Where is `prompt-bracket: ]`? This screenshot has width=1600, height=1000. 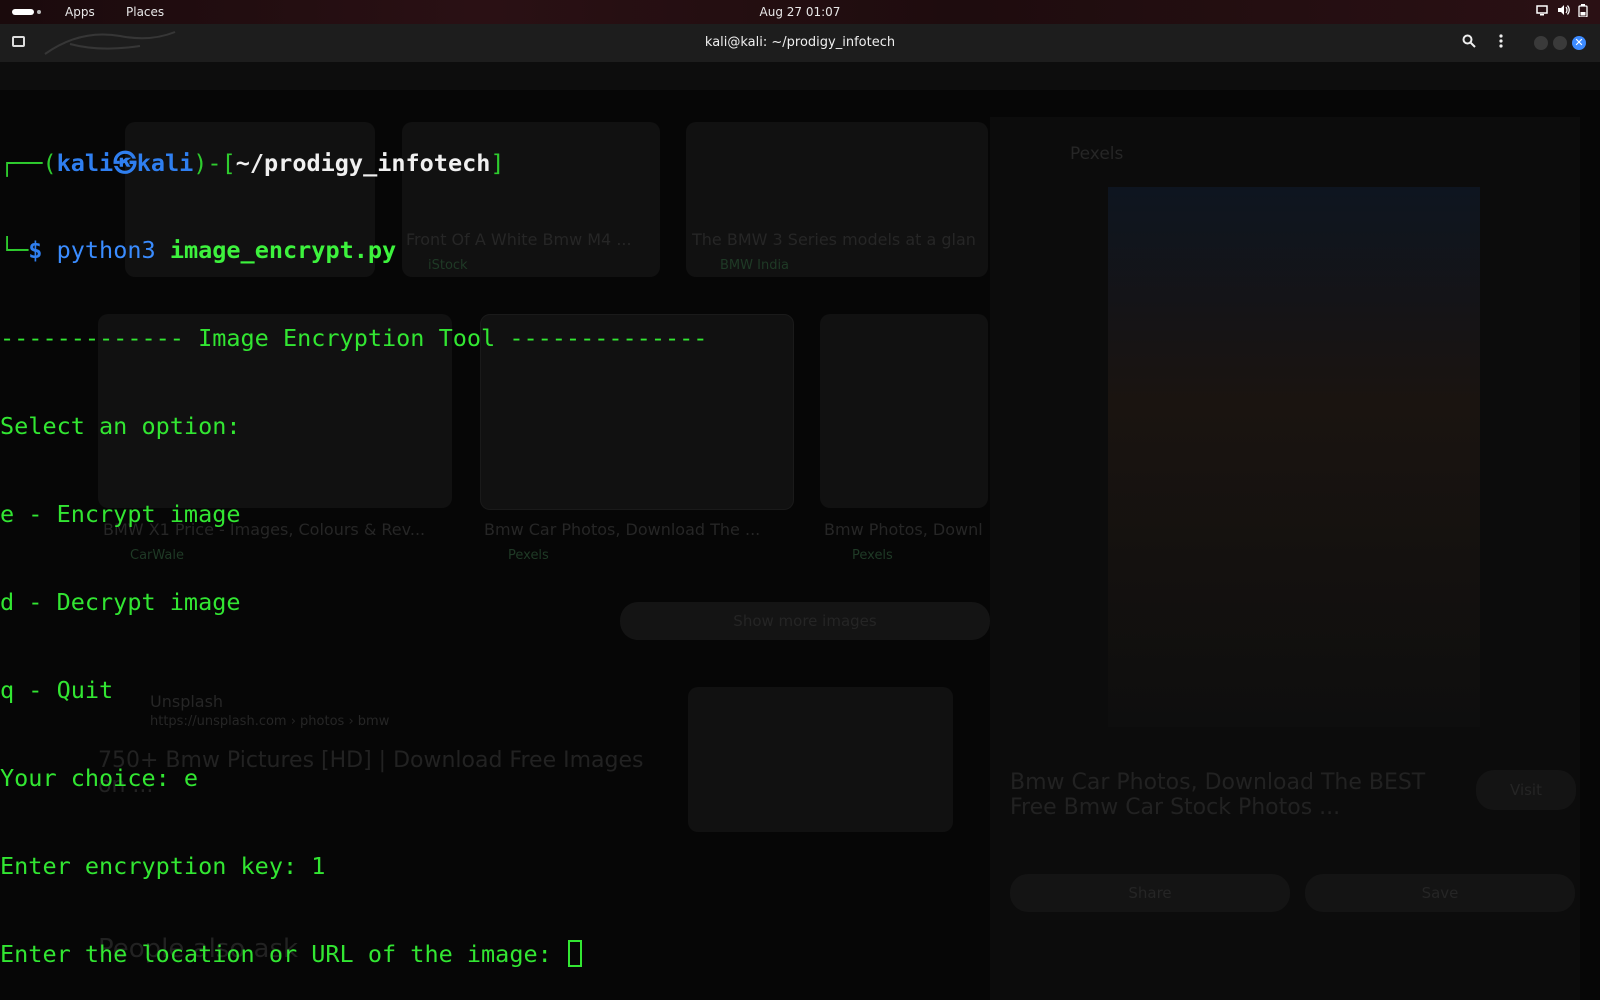 prompt-bracket: ] is located at coordinates (497, 162).